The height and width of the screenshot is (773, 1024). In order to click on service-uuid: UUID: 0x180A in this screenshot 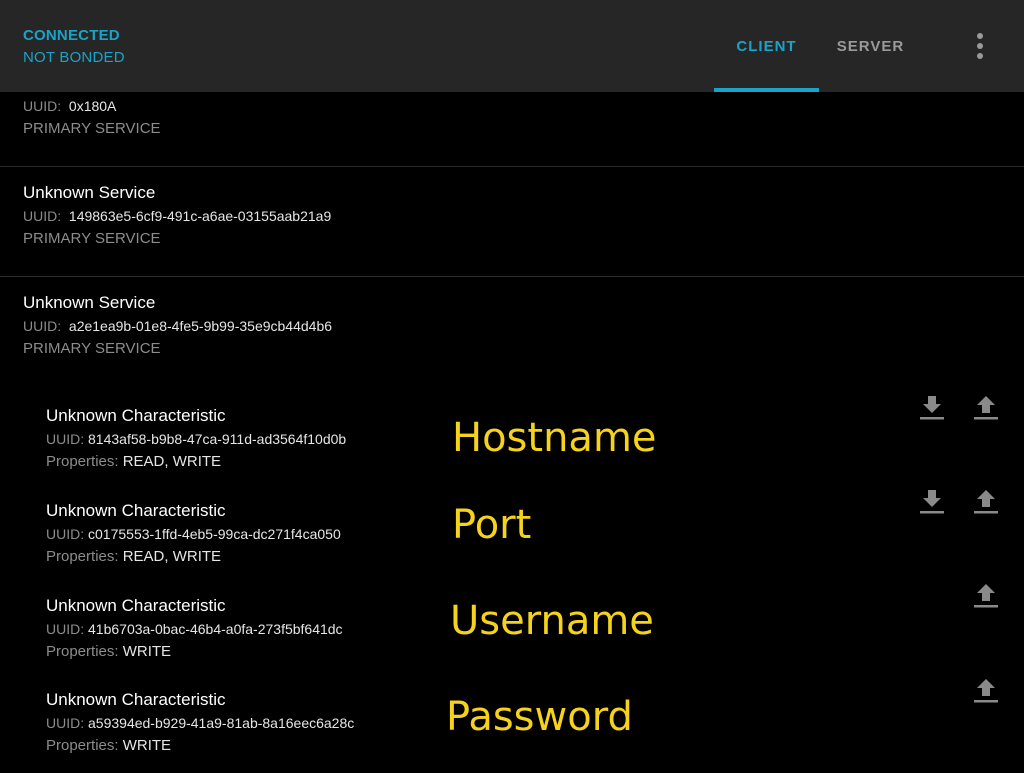, I will do `click(70, 106)`.